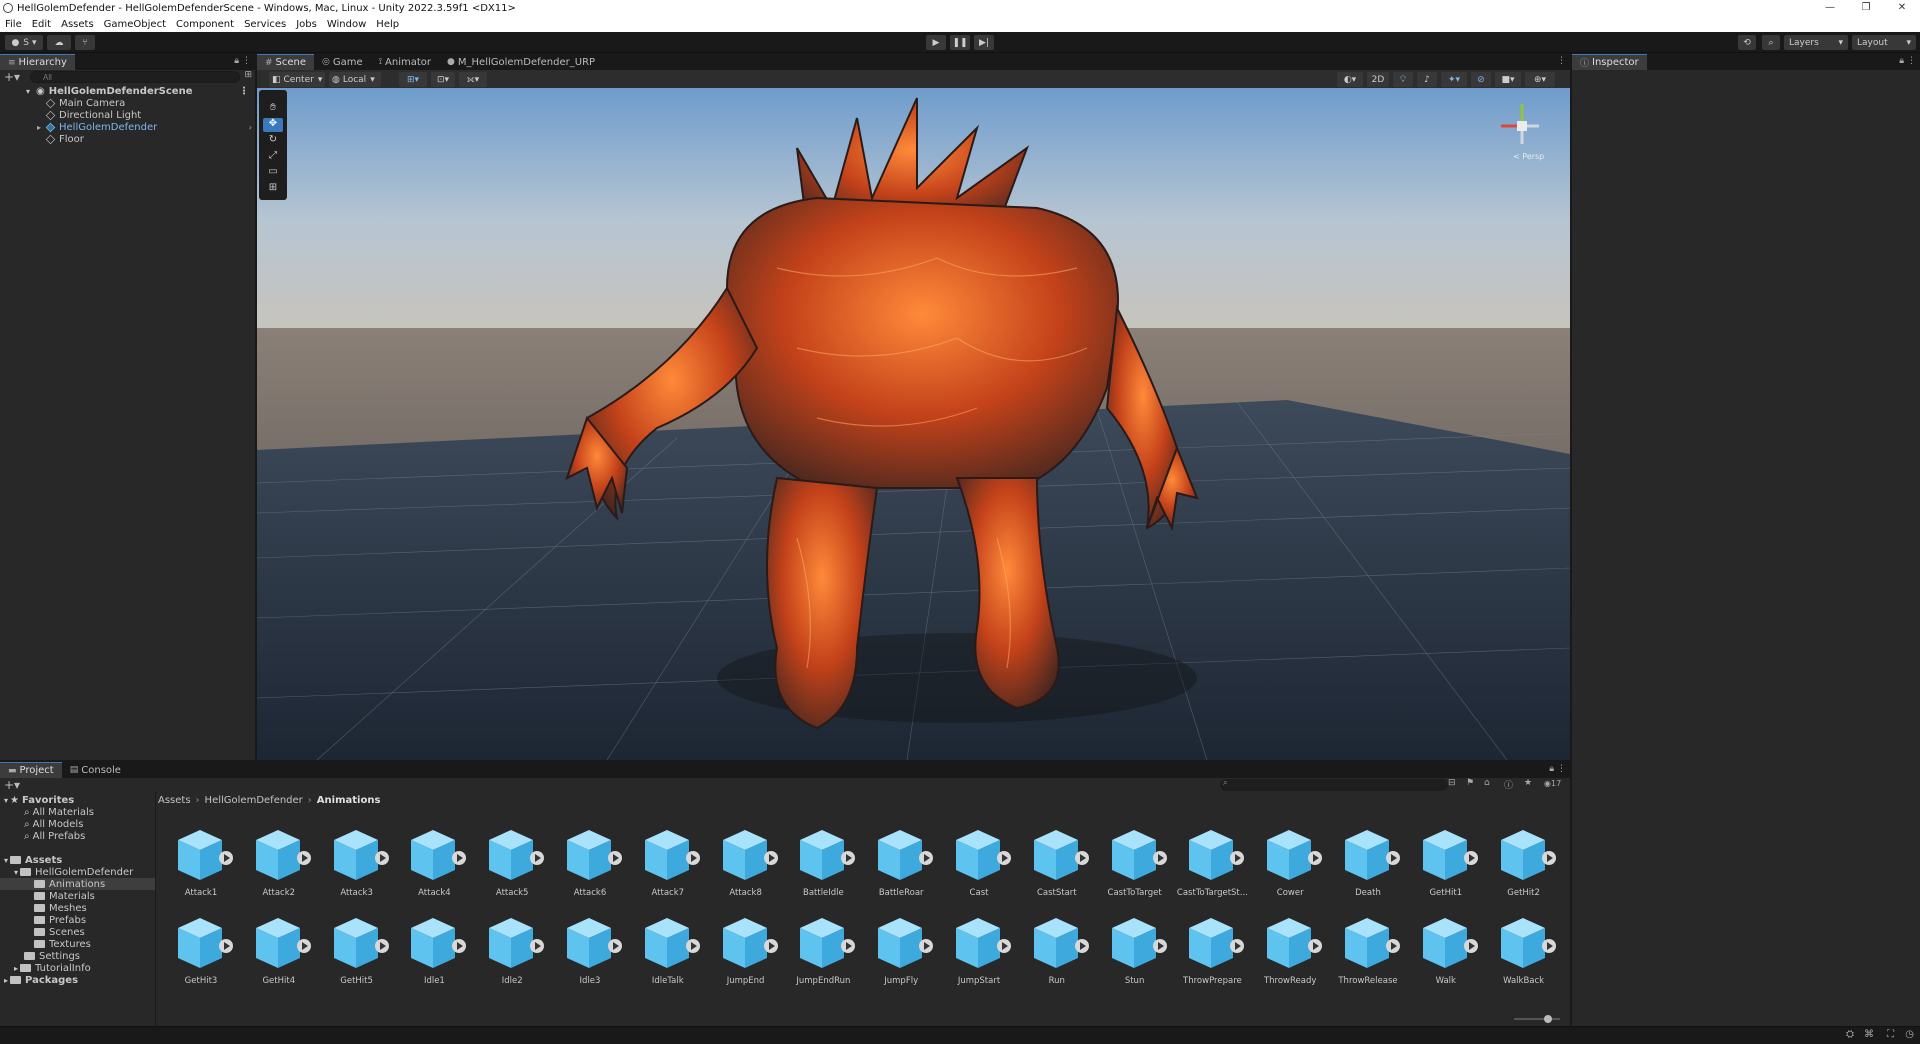  Describe the element at coordinates (265, 24) in the screenshot. I see `menu-services: Services` at that location.